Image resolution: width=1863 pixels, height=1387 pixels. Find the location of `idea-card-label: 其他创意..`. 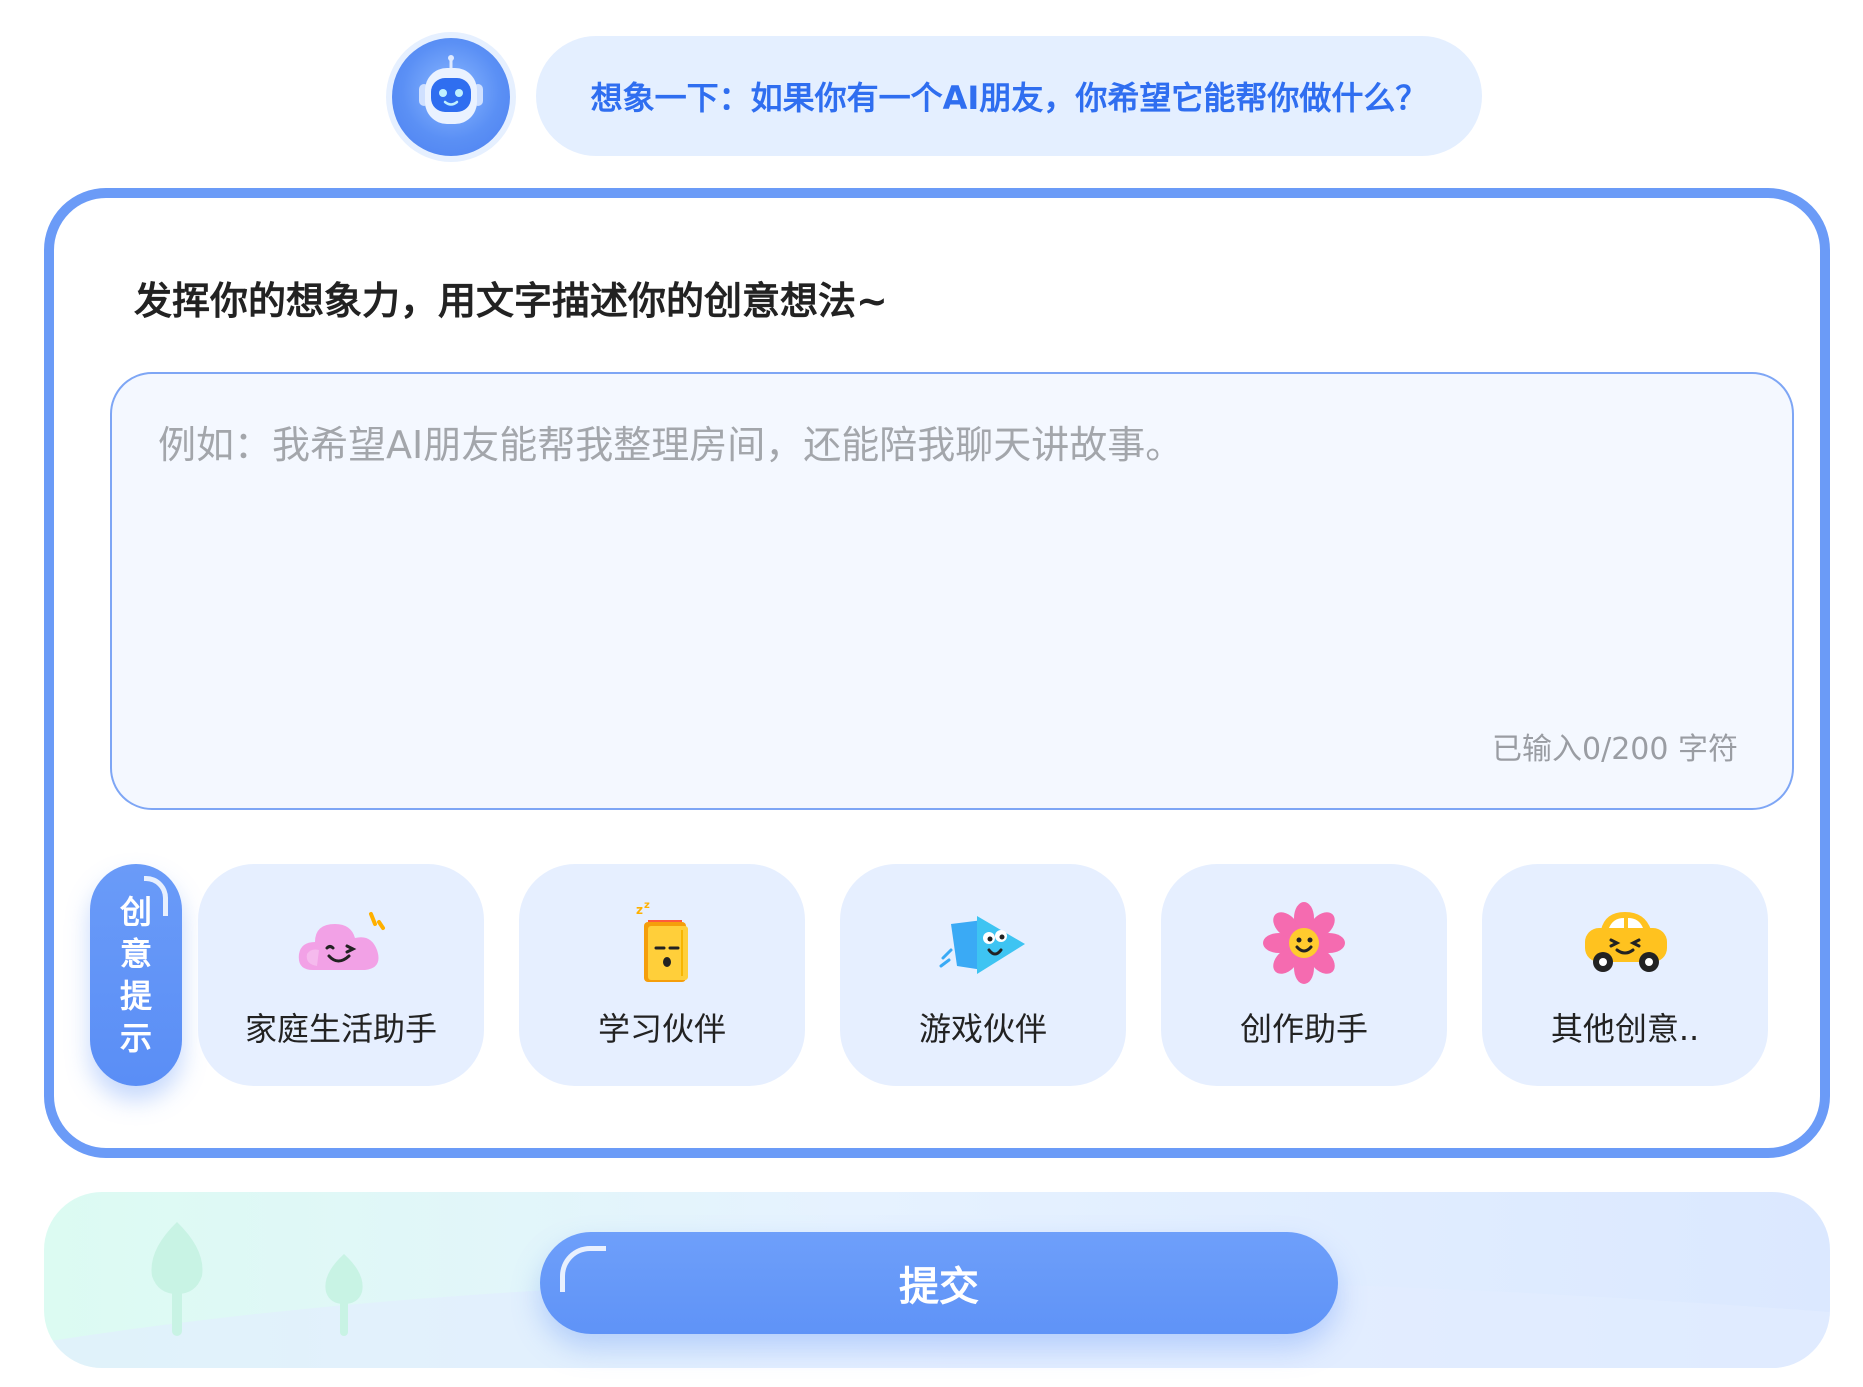

idea-card-label: 其他创意.. is located at coordinates (1625, 1029).